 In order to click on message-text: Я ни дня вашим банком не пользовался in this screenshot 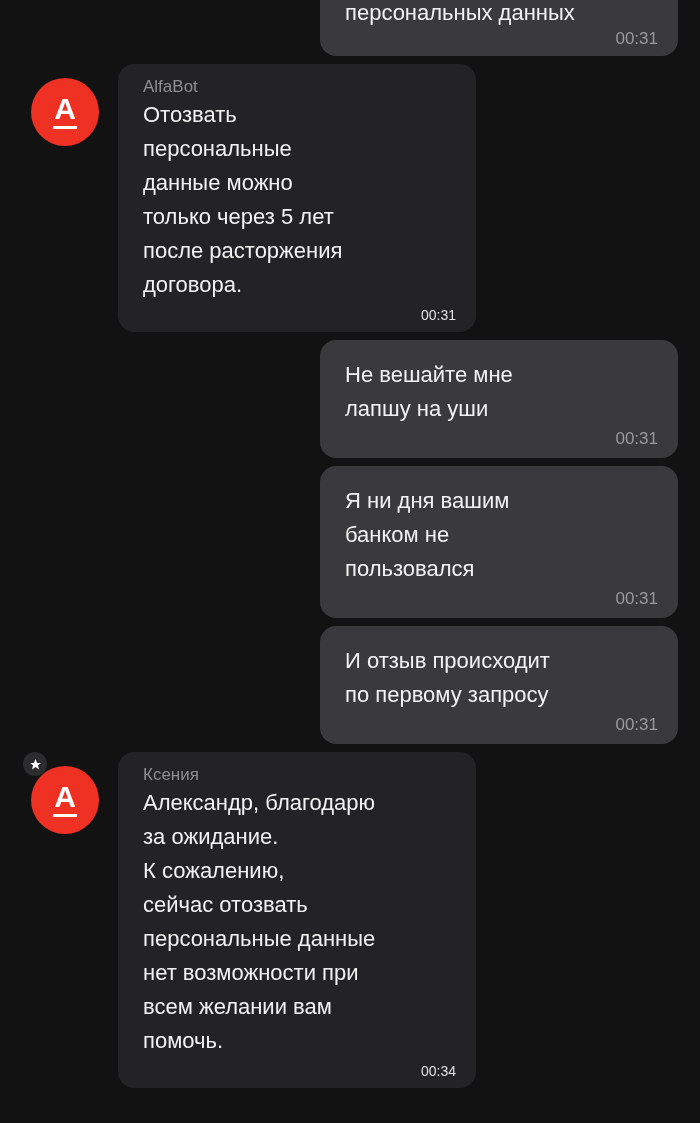, I will do `click(428, 535)`.